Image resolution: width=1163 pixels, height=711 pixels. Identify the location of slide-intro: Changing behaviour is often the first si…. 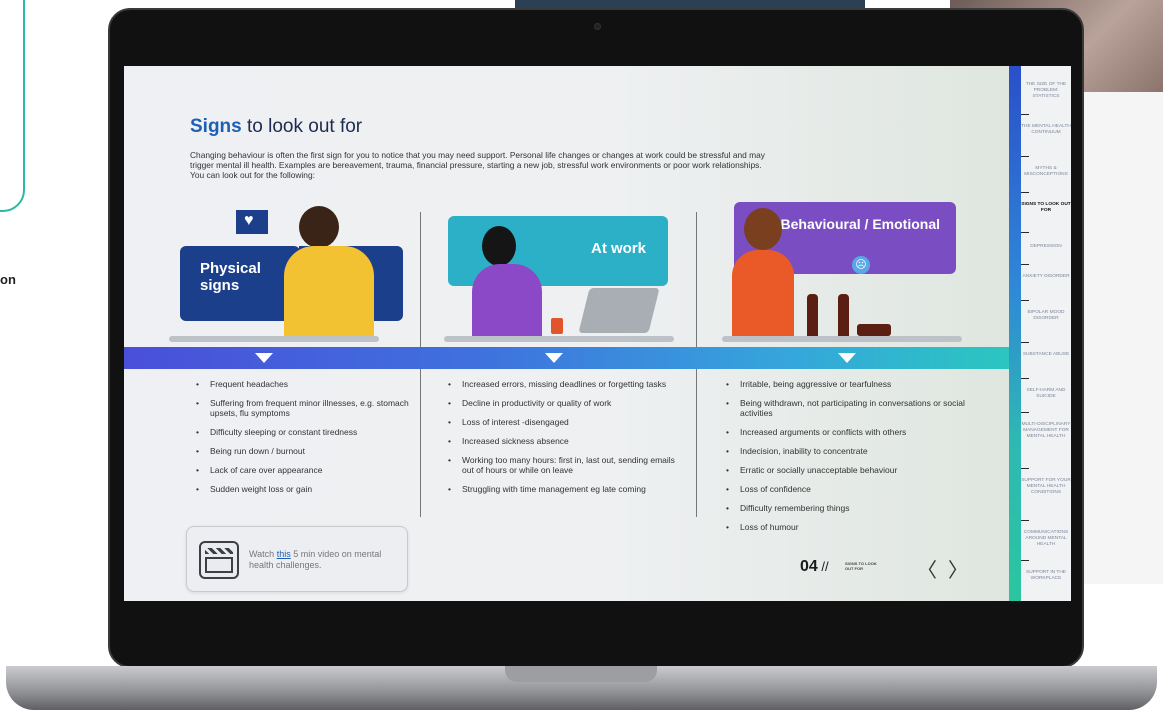
(477, 165).